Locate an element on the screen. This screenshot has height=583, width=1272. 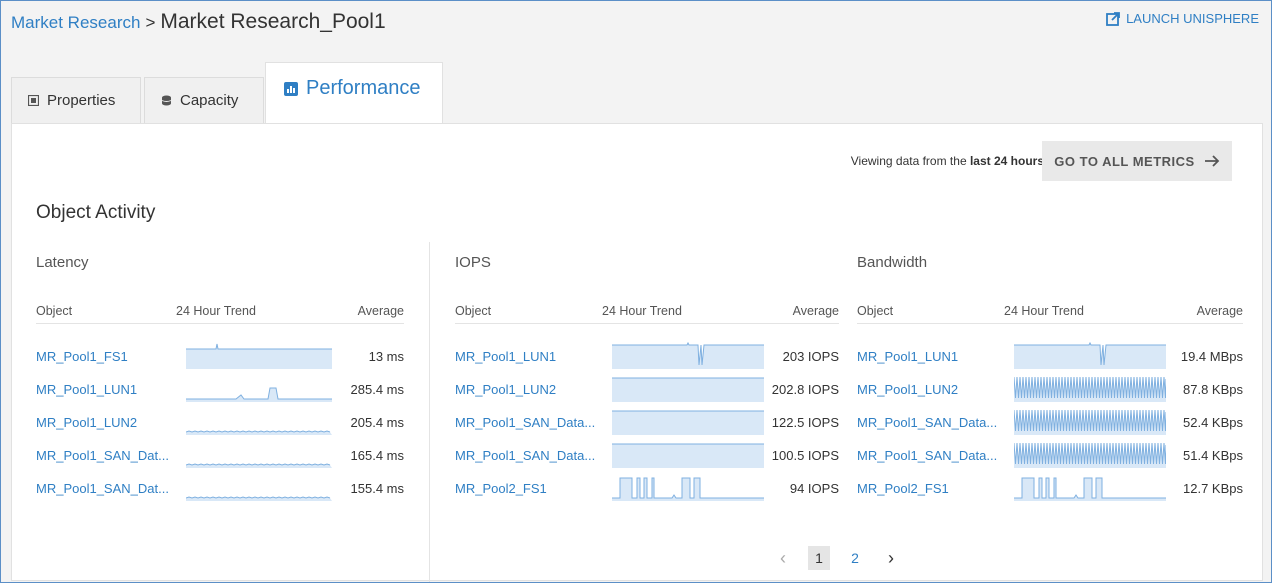
table-row: MR_Pool1_LUN1 285.4 ms is located at coordinates (220, 390).